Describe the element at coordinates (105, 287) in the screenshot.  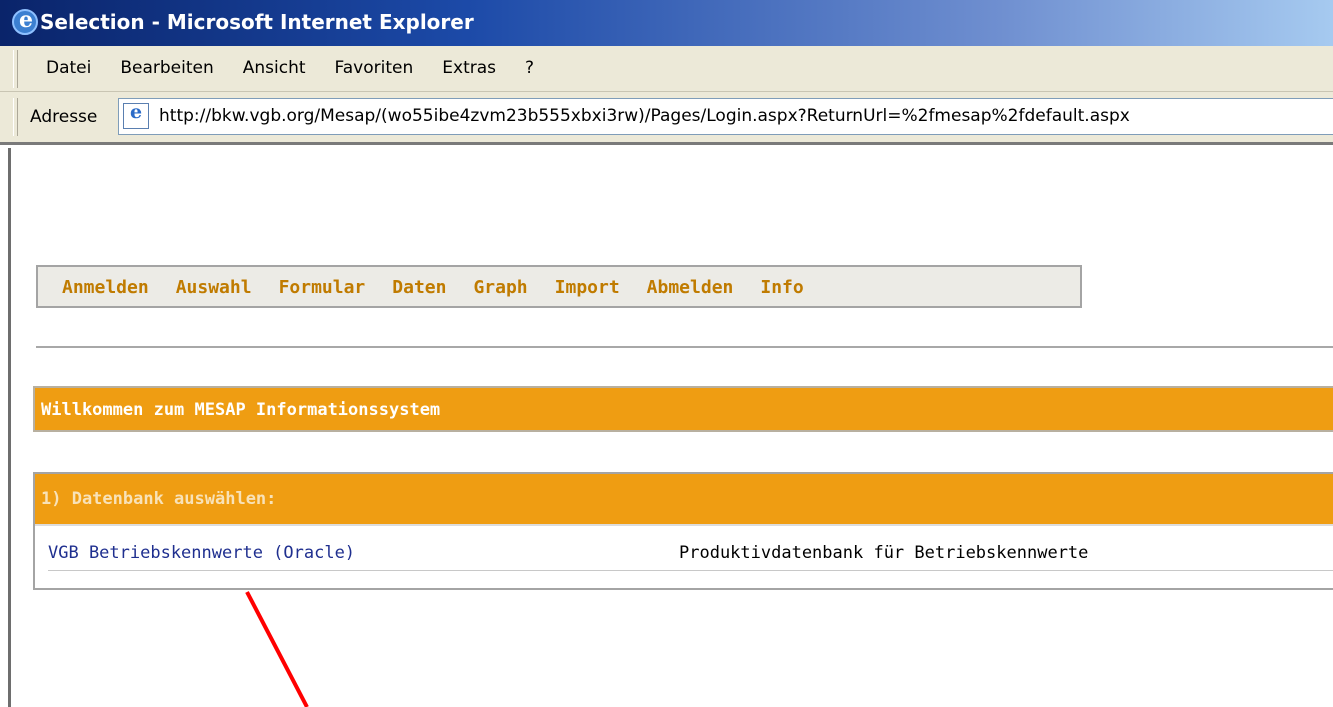
I see `nav-anmelden: Anmelden` at that location.